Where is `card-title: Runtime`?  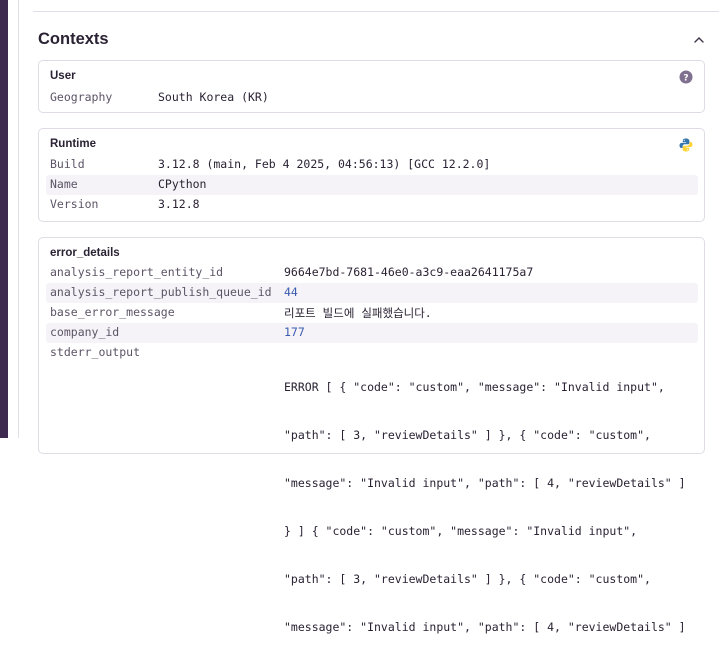 card-title: Runtime is located at coordinates (73, 144).